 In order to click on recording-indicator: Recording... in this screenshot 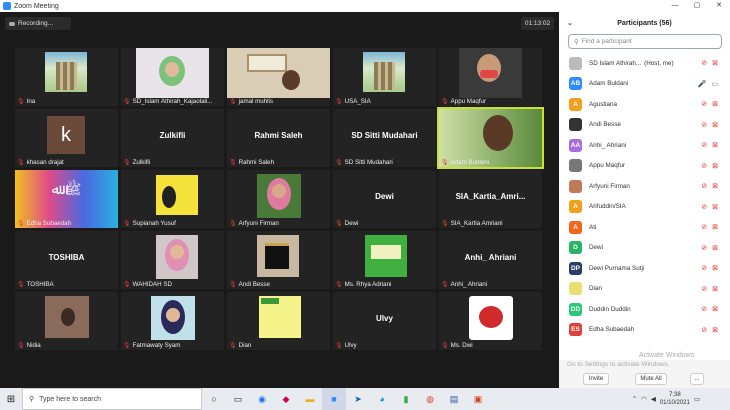, I will do `click(38, 23)`.